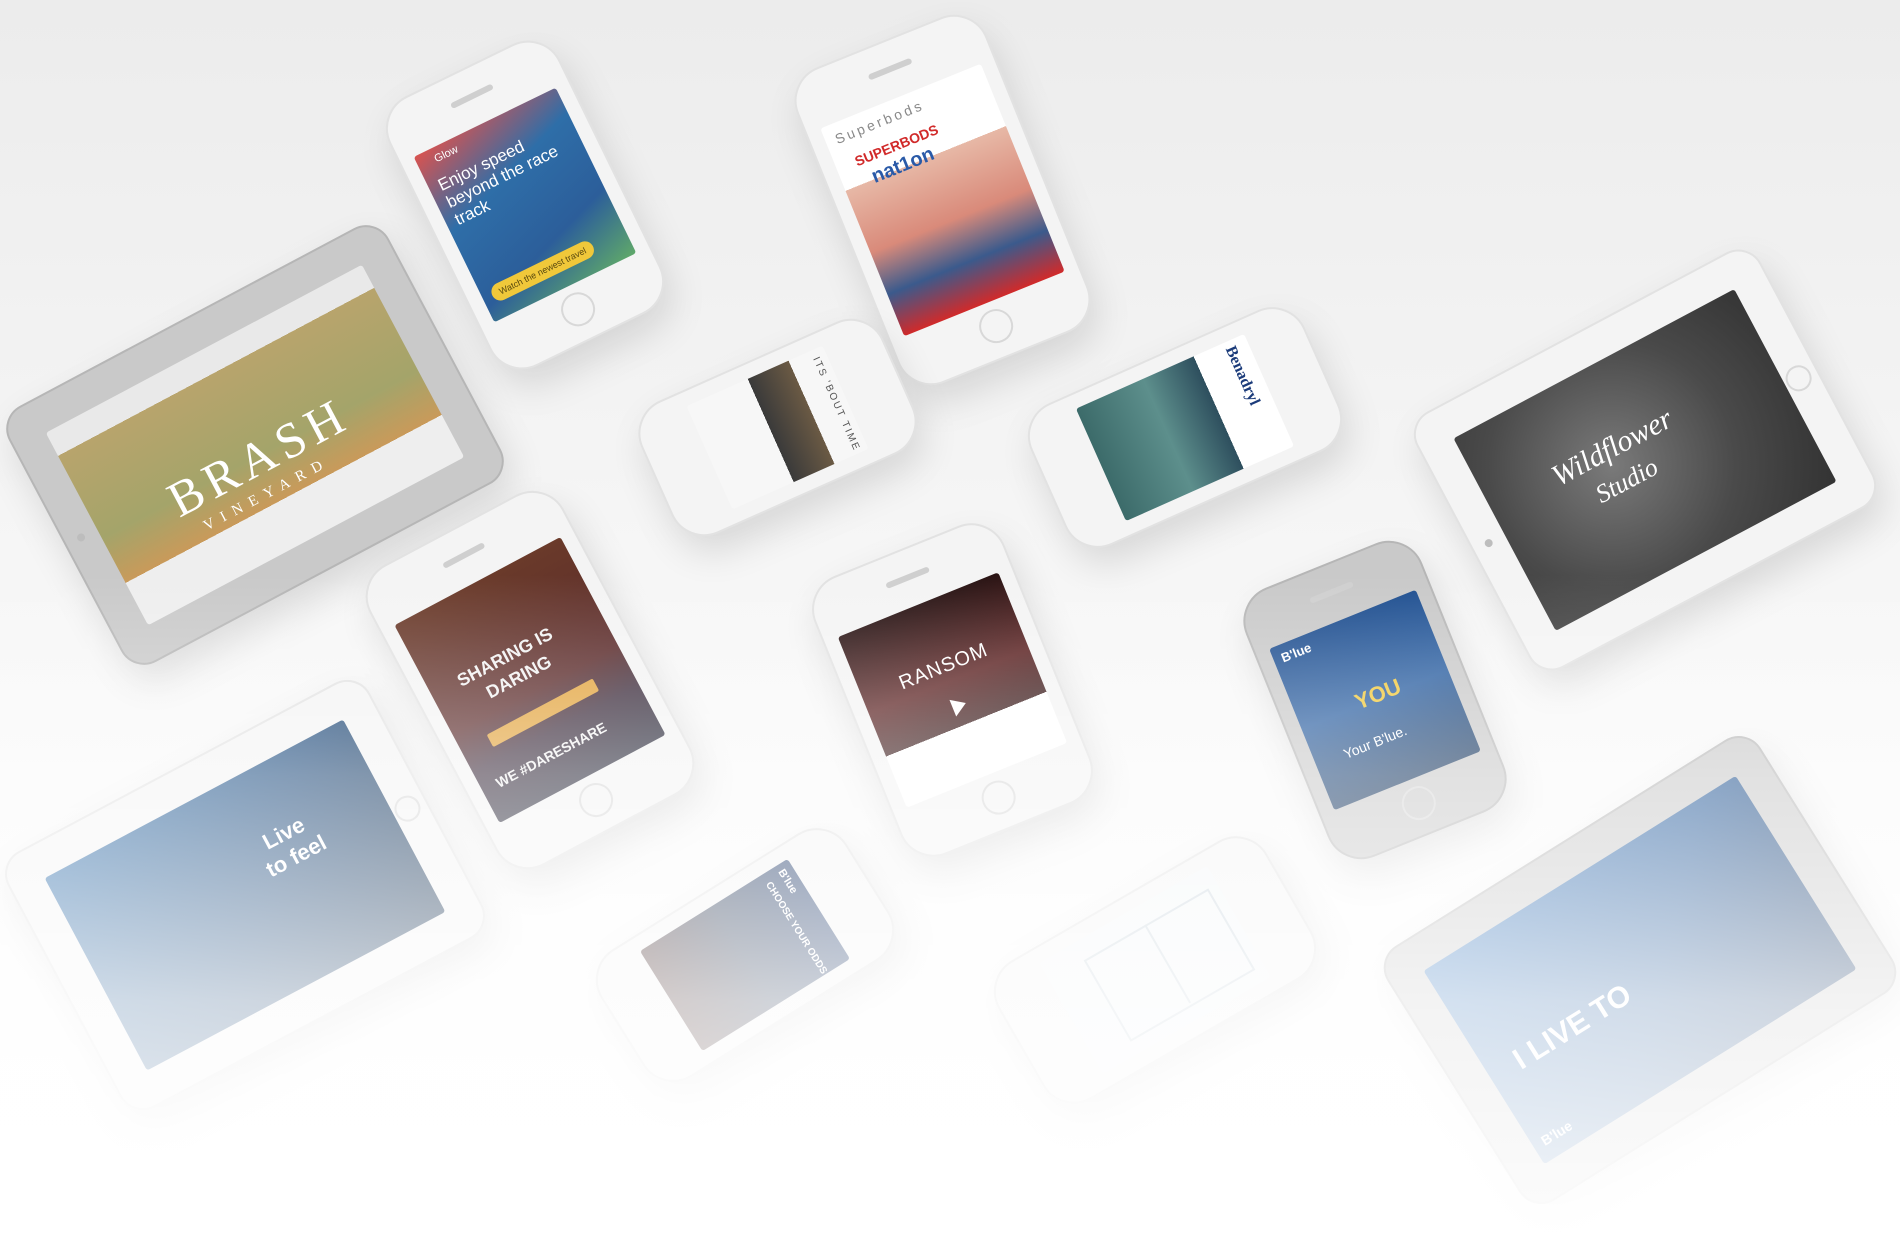 The width and height of the screenshot is (1900, 1250). Describe the element at coordinates (498, 182) in the screenshot. I see `glow-headline: Enjoy speed beyond the race track` at that location.